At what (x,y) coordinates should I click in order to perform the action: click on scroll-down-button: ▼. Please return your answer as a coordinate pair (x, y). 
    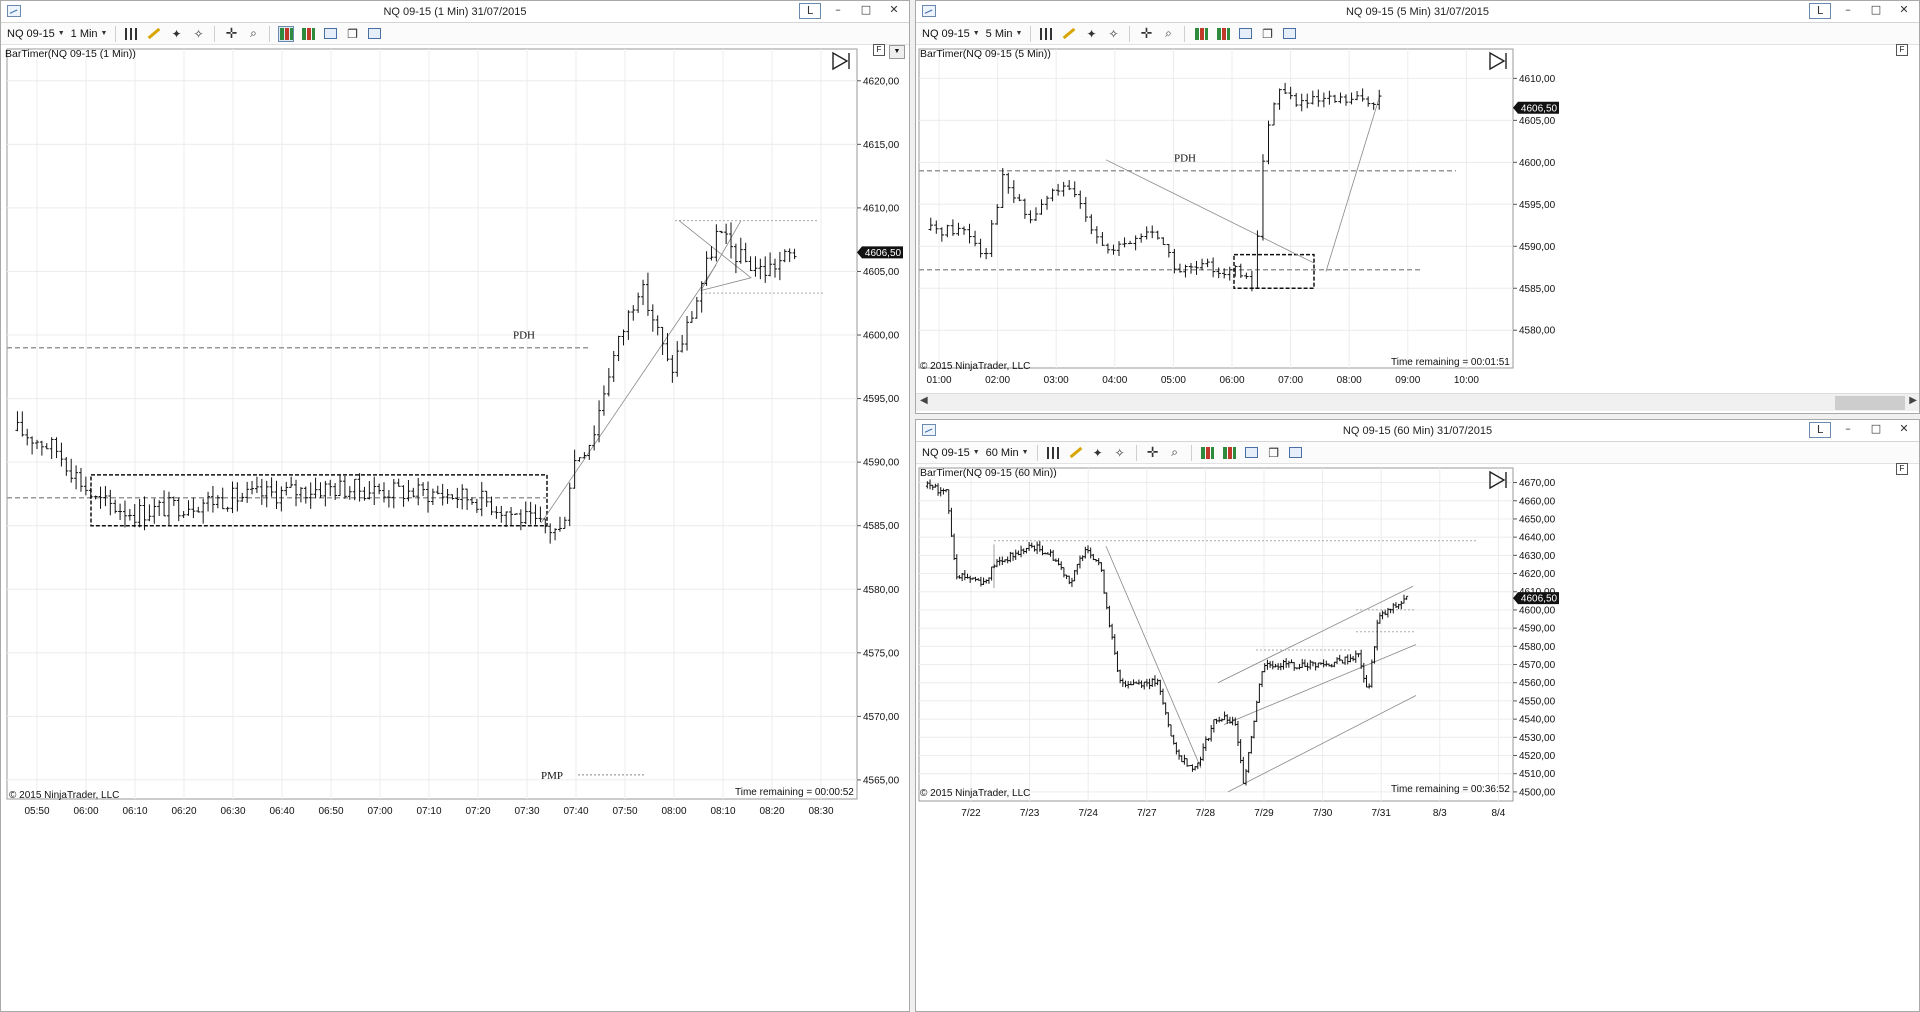
    Looking at the image, I should click on (897, 52).